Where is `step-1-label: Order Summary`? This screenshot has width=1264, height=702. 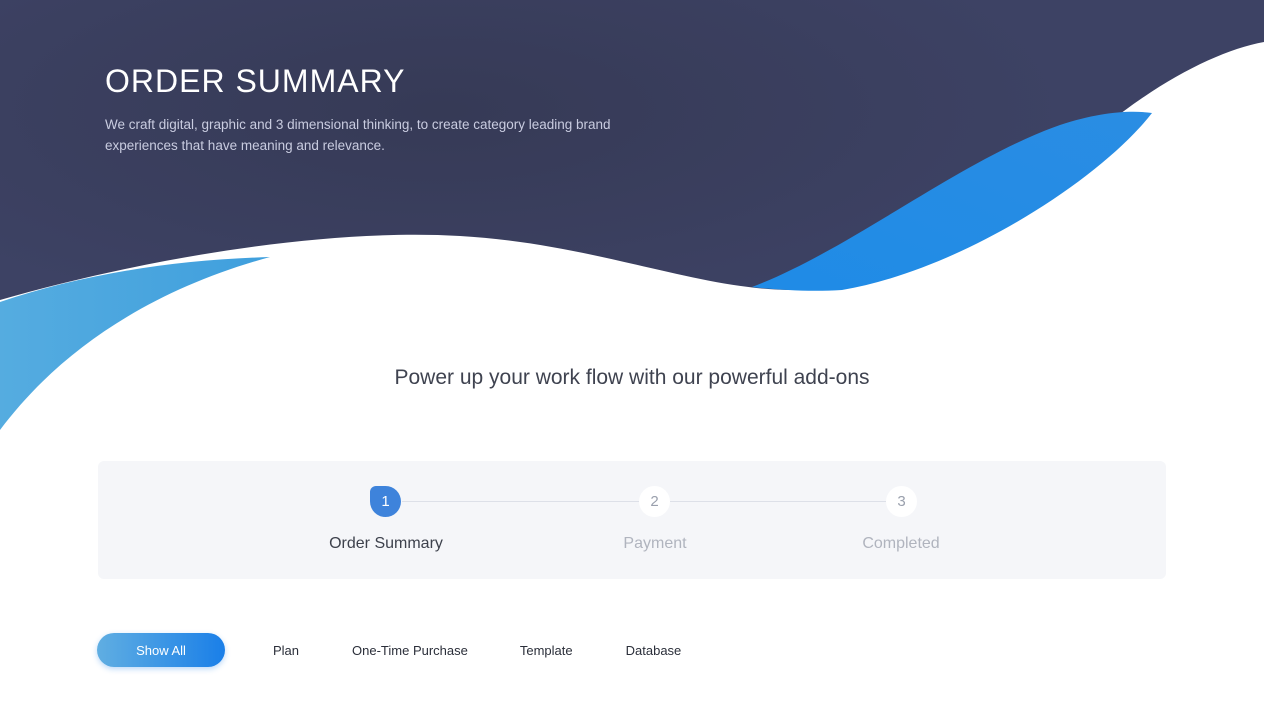
step-1-label: Order Summary is located at coordinates (386, 544).